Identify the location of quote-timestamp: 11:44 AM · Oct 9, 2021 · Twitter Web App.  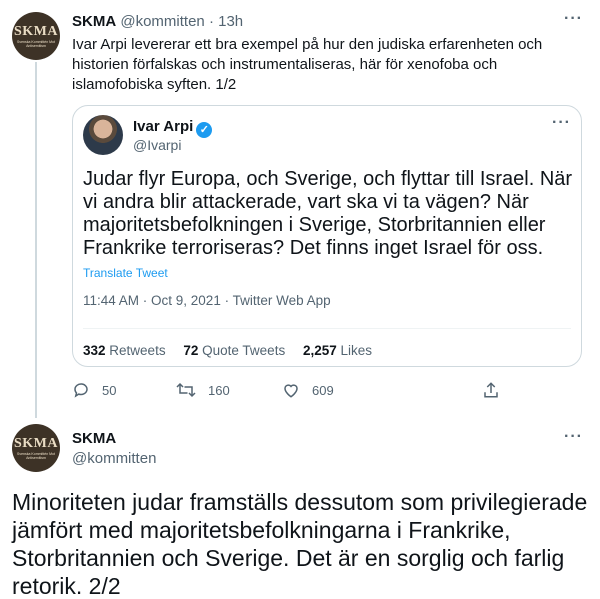
(207, 300).